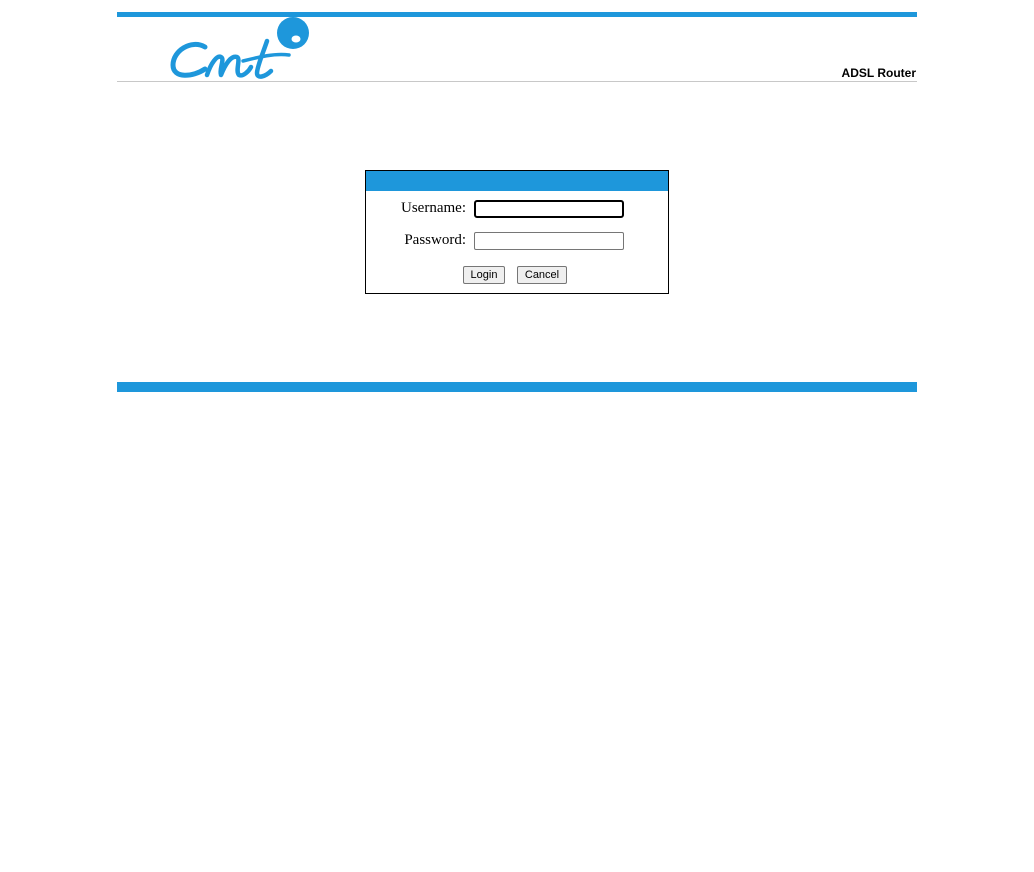  Describe the element at coordinates (239, 48) in the screenshot. I see `cnt-logo` at that location.